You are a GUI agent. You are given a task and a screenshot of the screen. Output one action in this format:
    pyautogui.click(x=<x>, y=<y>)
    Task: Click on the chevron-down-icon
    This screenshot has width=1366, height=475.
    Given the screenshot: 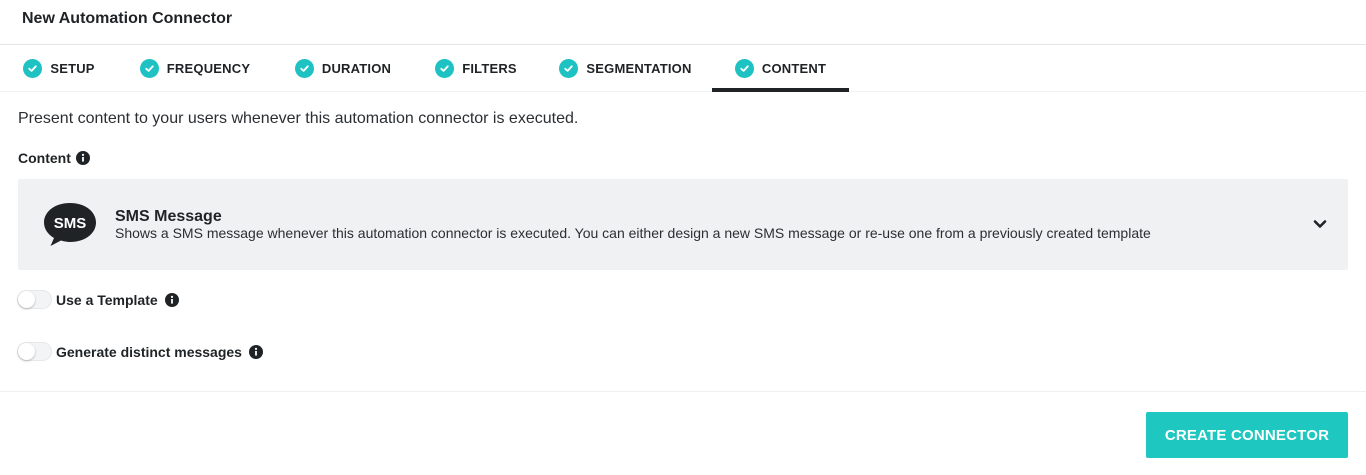 What is the action you would take?
    pyautogui.click(x=1320, y=224)
    